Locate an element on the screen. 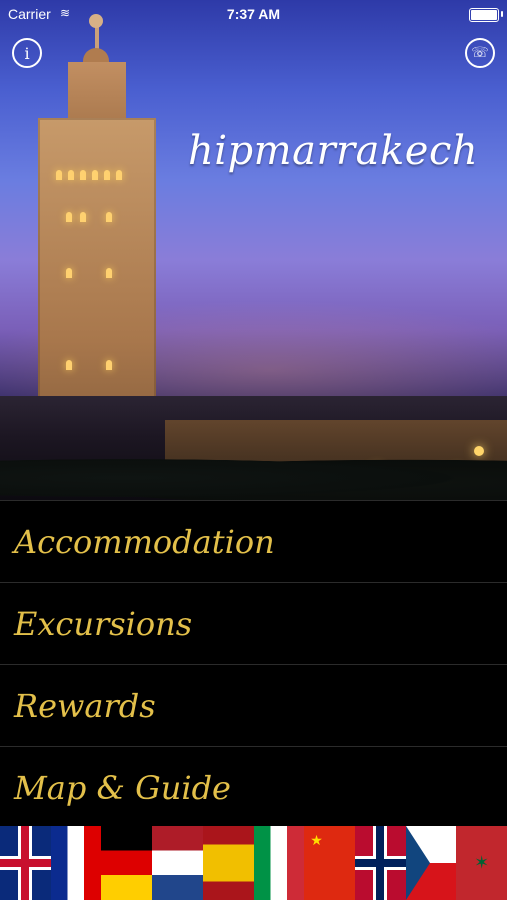 This screenshot has width=507, height=900. star-icon: ★ is located at coordinates (316, 840).